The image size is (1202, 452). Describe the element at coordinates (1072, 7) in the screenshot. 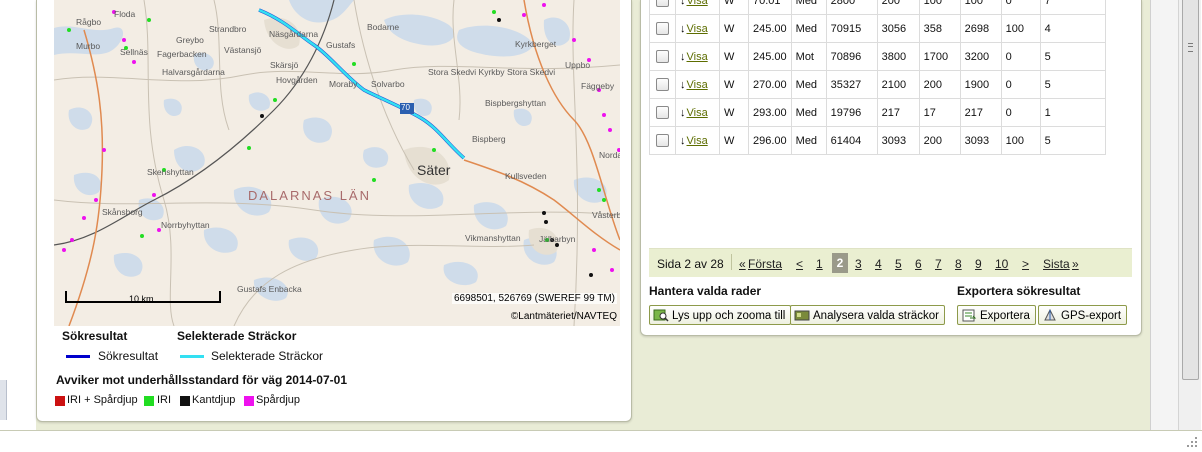

I see `cell-e: 7` at that location.